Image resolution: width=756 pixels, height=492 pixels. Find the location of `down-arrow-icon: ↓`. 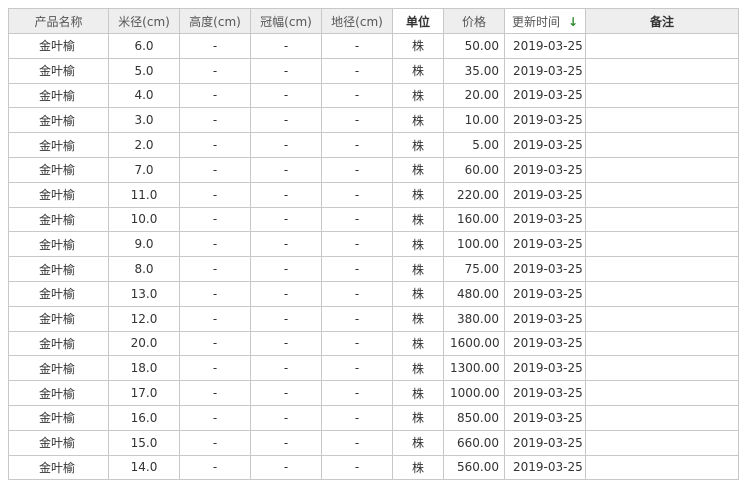

down-arrow-icon: ↓ is located at coordinates (573, 22).